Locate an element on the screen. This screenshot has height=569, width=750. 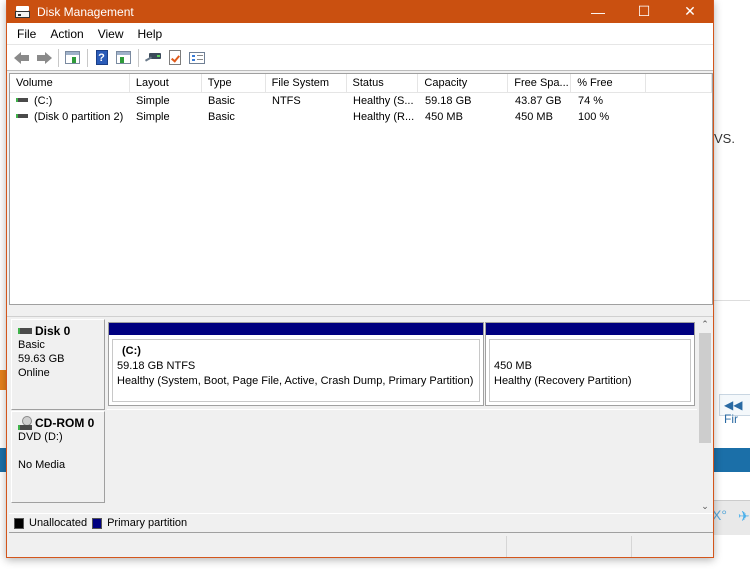
list-view-icon is located at coordinates (196, 57).